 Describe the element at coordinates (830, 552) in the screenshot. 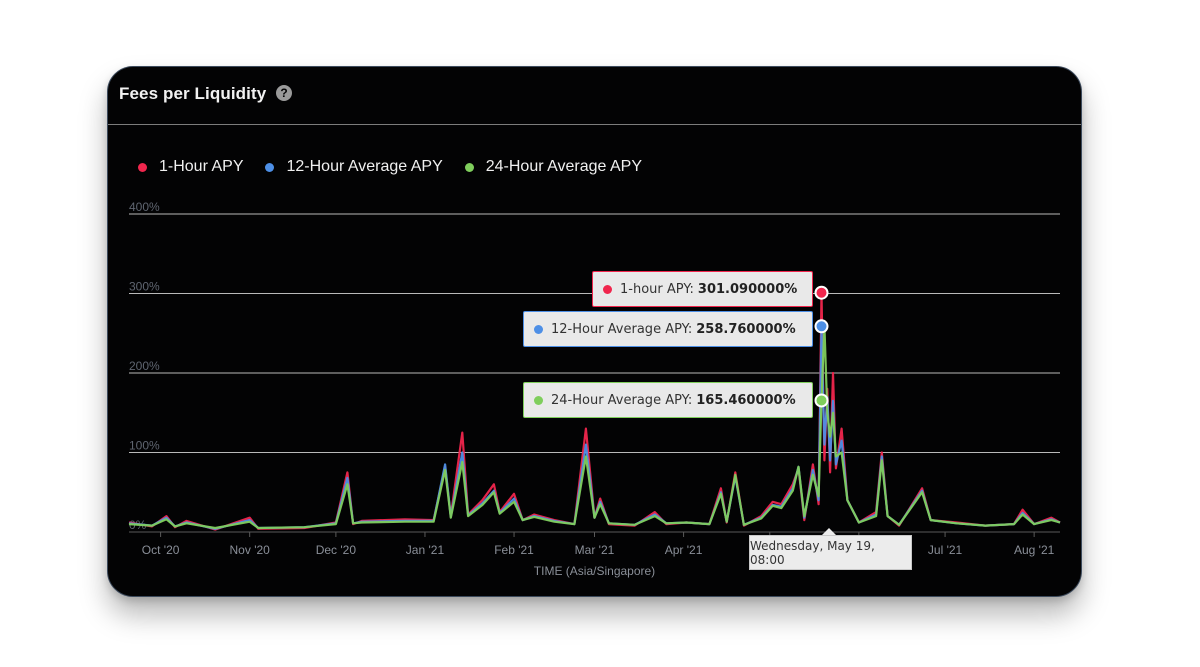

I see `x-axis-hover-tooltip: Wednesday, May 19, 08:00` at that location.